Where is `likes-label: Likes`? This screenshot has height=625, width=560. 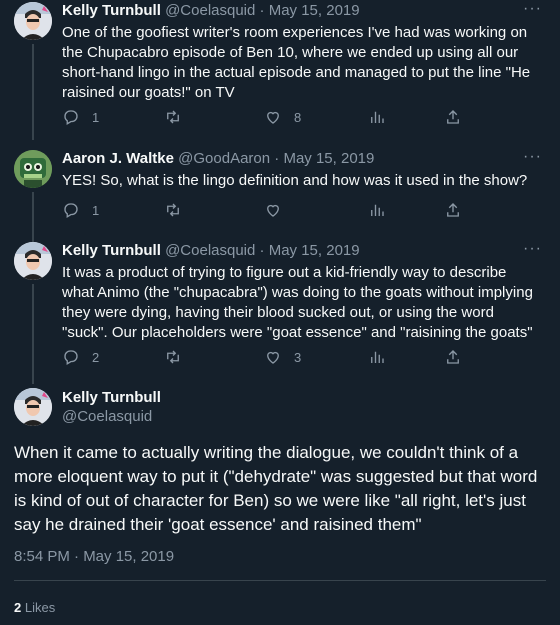 likes-label: Likes is located at coordinates (40, 607).